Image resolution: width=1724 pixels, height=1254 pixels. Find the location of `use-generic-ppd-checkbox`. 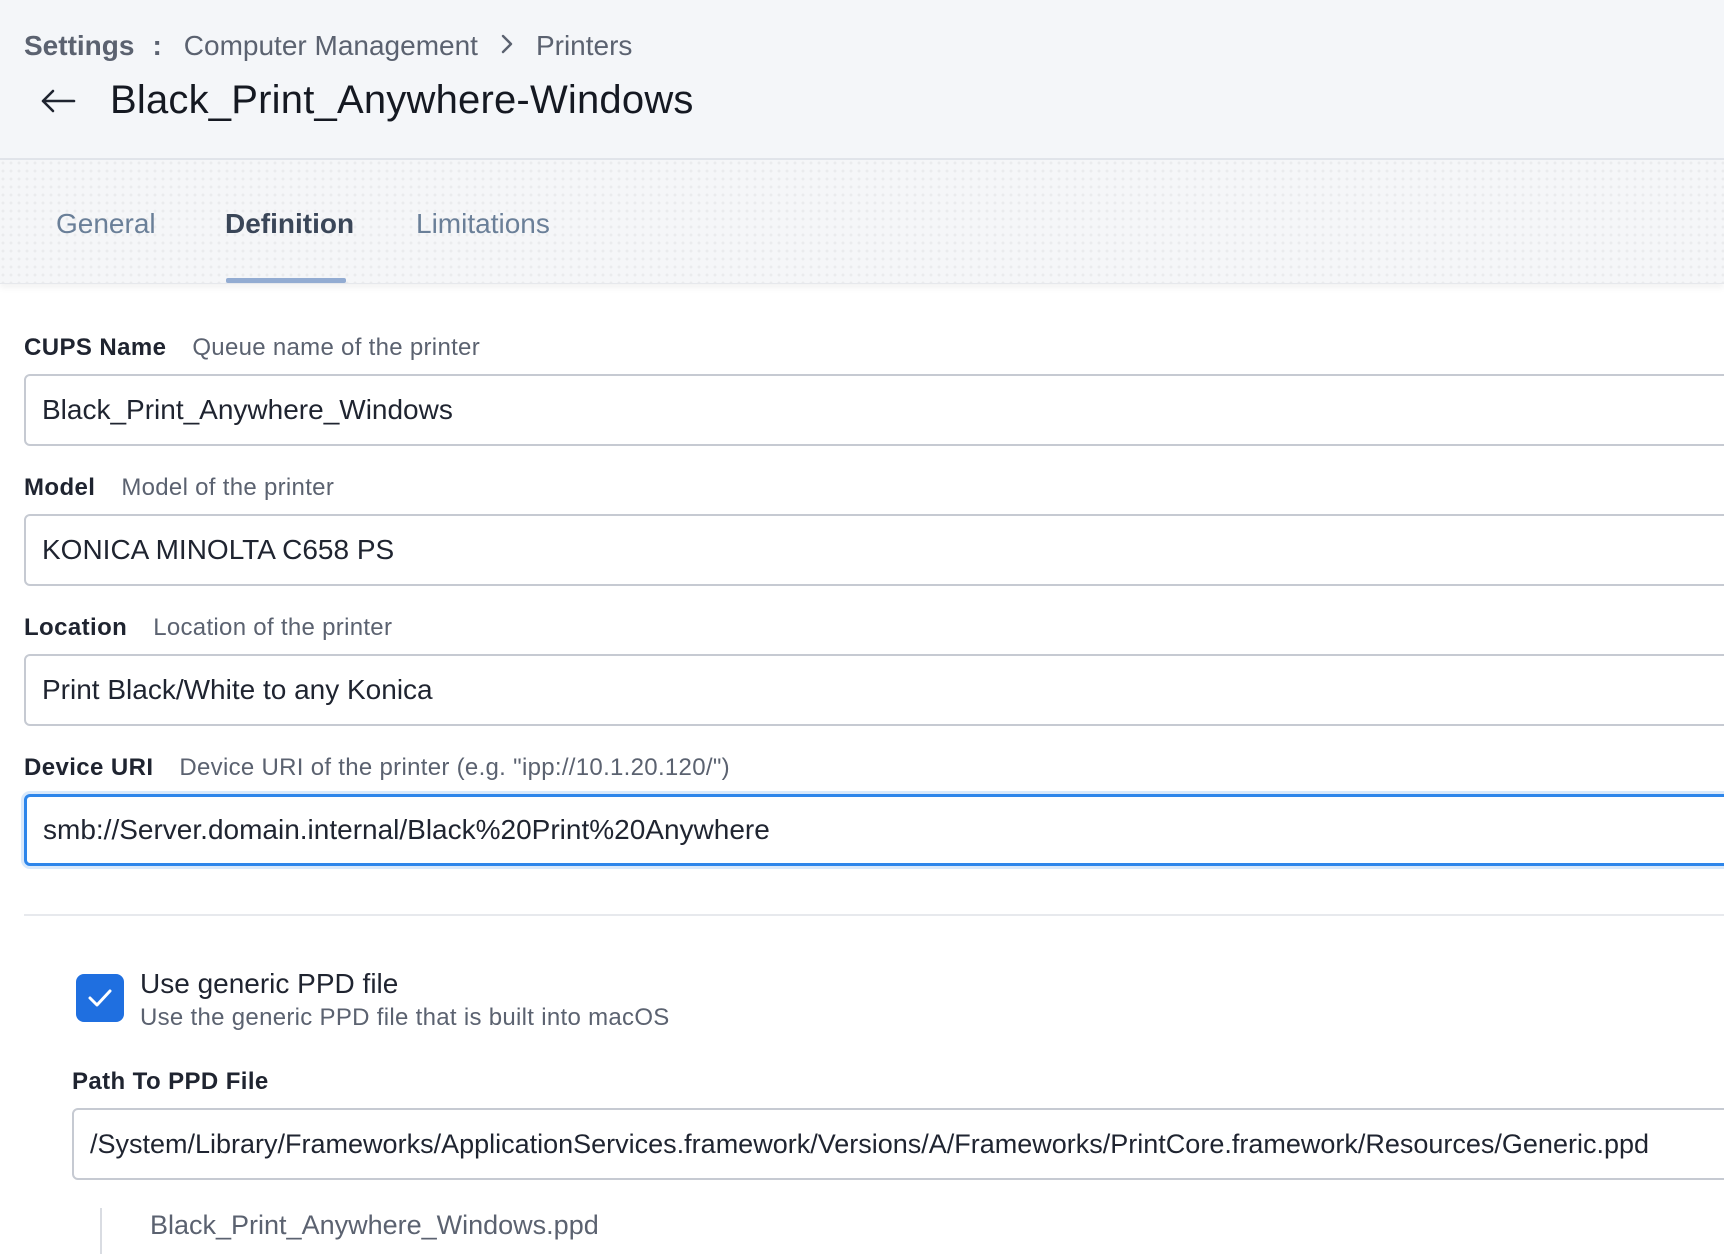

use-generic-ppd-checkbox is located at coordinates (100, 998).